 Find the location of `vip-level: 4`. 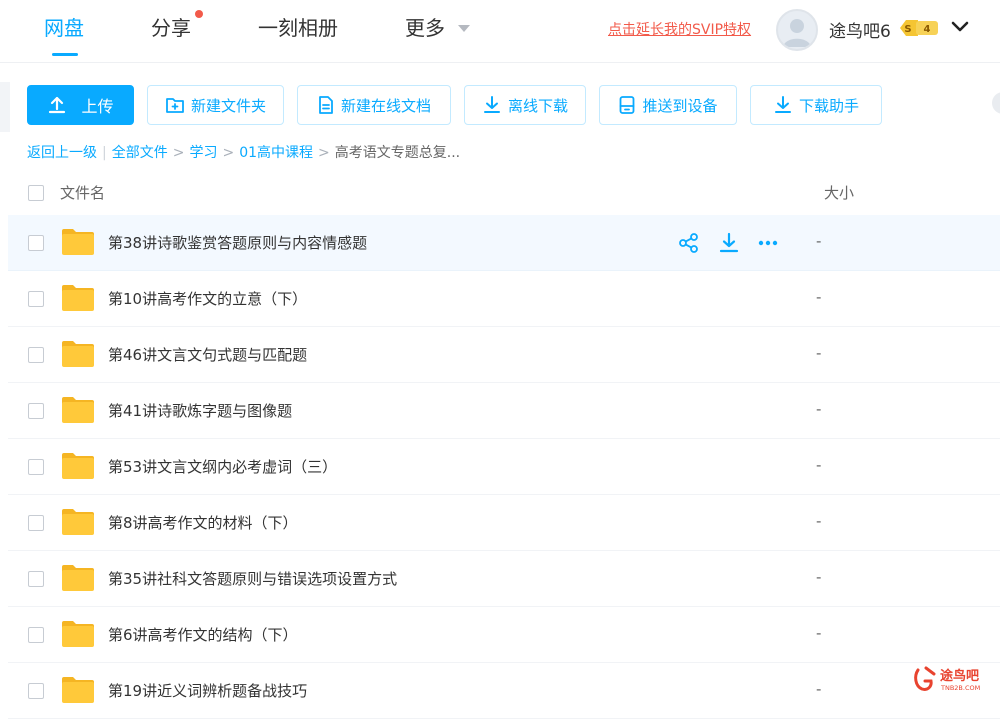

vip-level: 4 is located at coordinates (927, 29).